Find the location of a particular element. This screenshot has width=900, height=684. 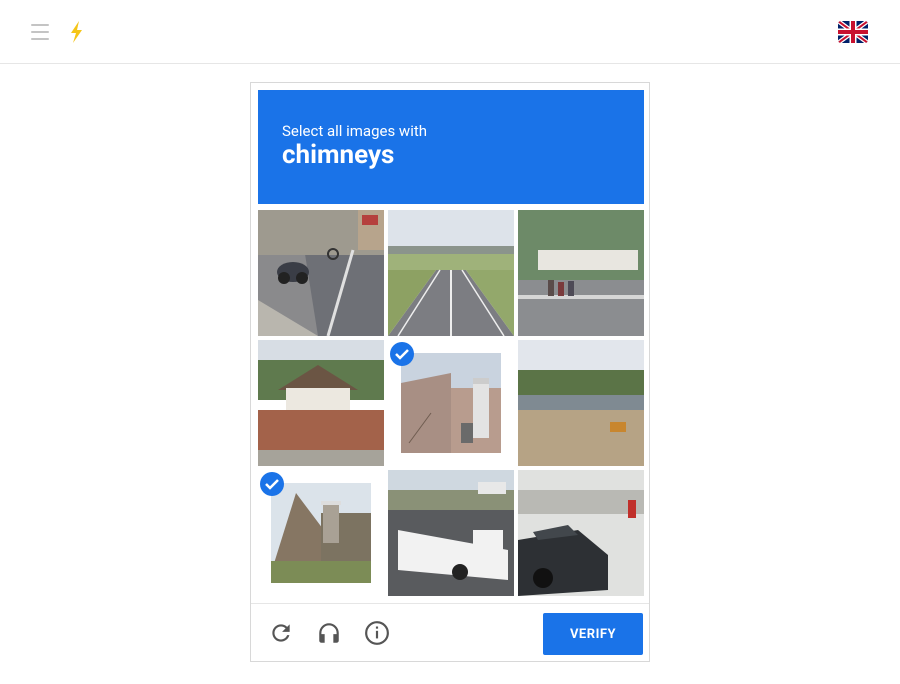

tile-image-brick-wall-house is located at coordinates (321, 403).